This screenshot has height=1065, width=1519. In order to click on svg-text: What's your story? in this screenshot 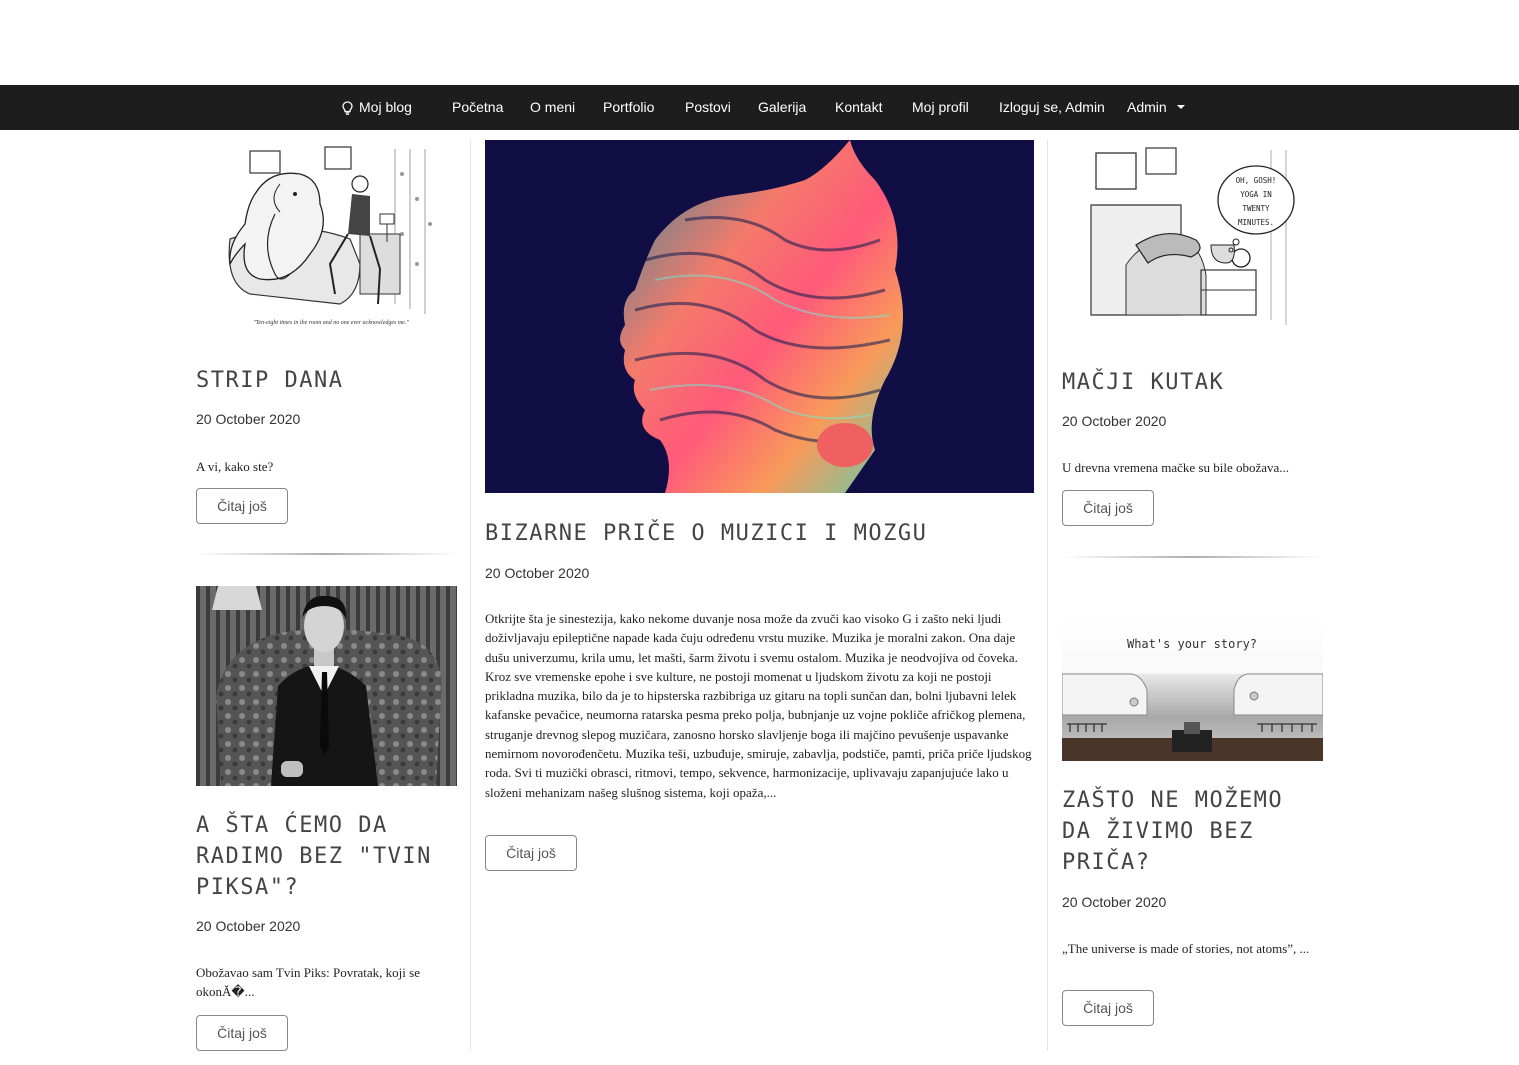, I will do `click(1192, 644)`.